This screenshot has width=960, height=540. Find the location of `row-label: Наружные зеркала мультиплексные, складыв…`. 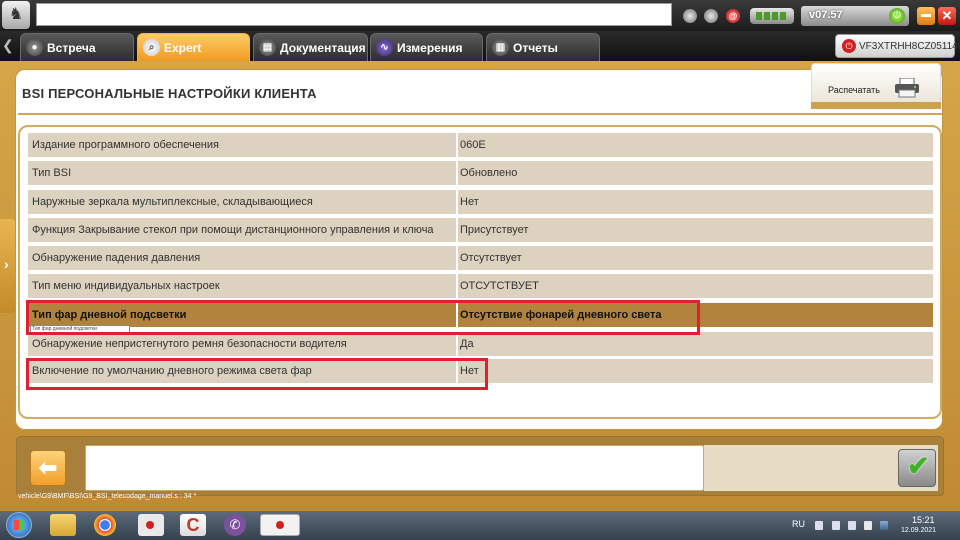

row-label: Наружные зеркала мультиплексные, складыв… is located at coordinates (242, 202).